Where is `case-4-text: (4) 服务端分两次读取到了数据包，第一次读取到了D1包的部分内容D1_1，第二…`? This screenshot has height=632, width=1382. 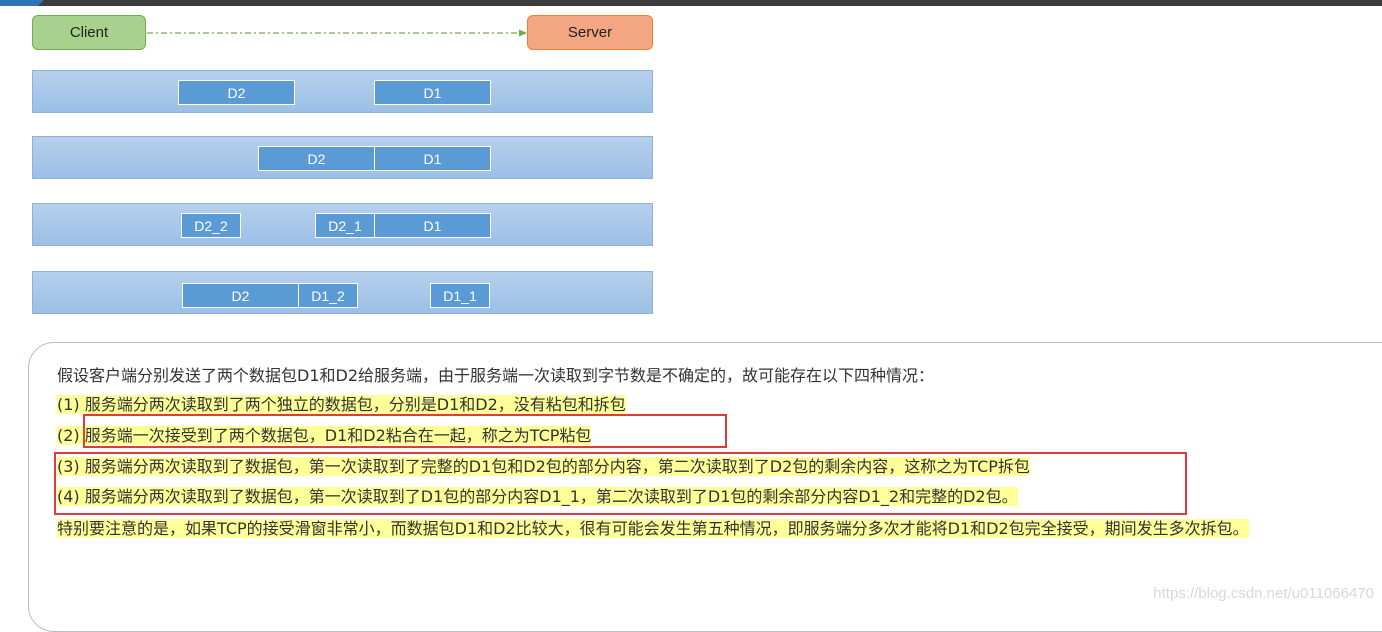 case-4-text: (4) 服务端分两次读取到了数据包，第一次读取到了D1包的部分内容D1_1，第二… is located at coordinates (537, 497).